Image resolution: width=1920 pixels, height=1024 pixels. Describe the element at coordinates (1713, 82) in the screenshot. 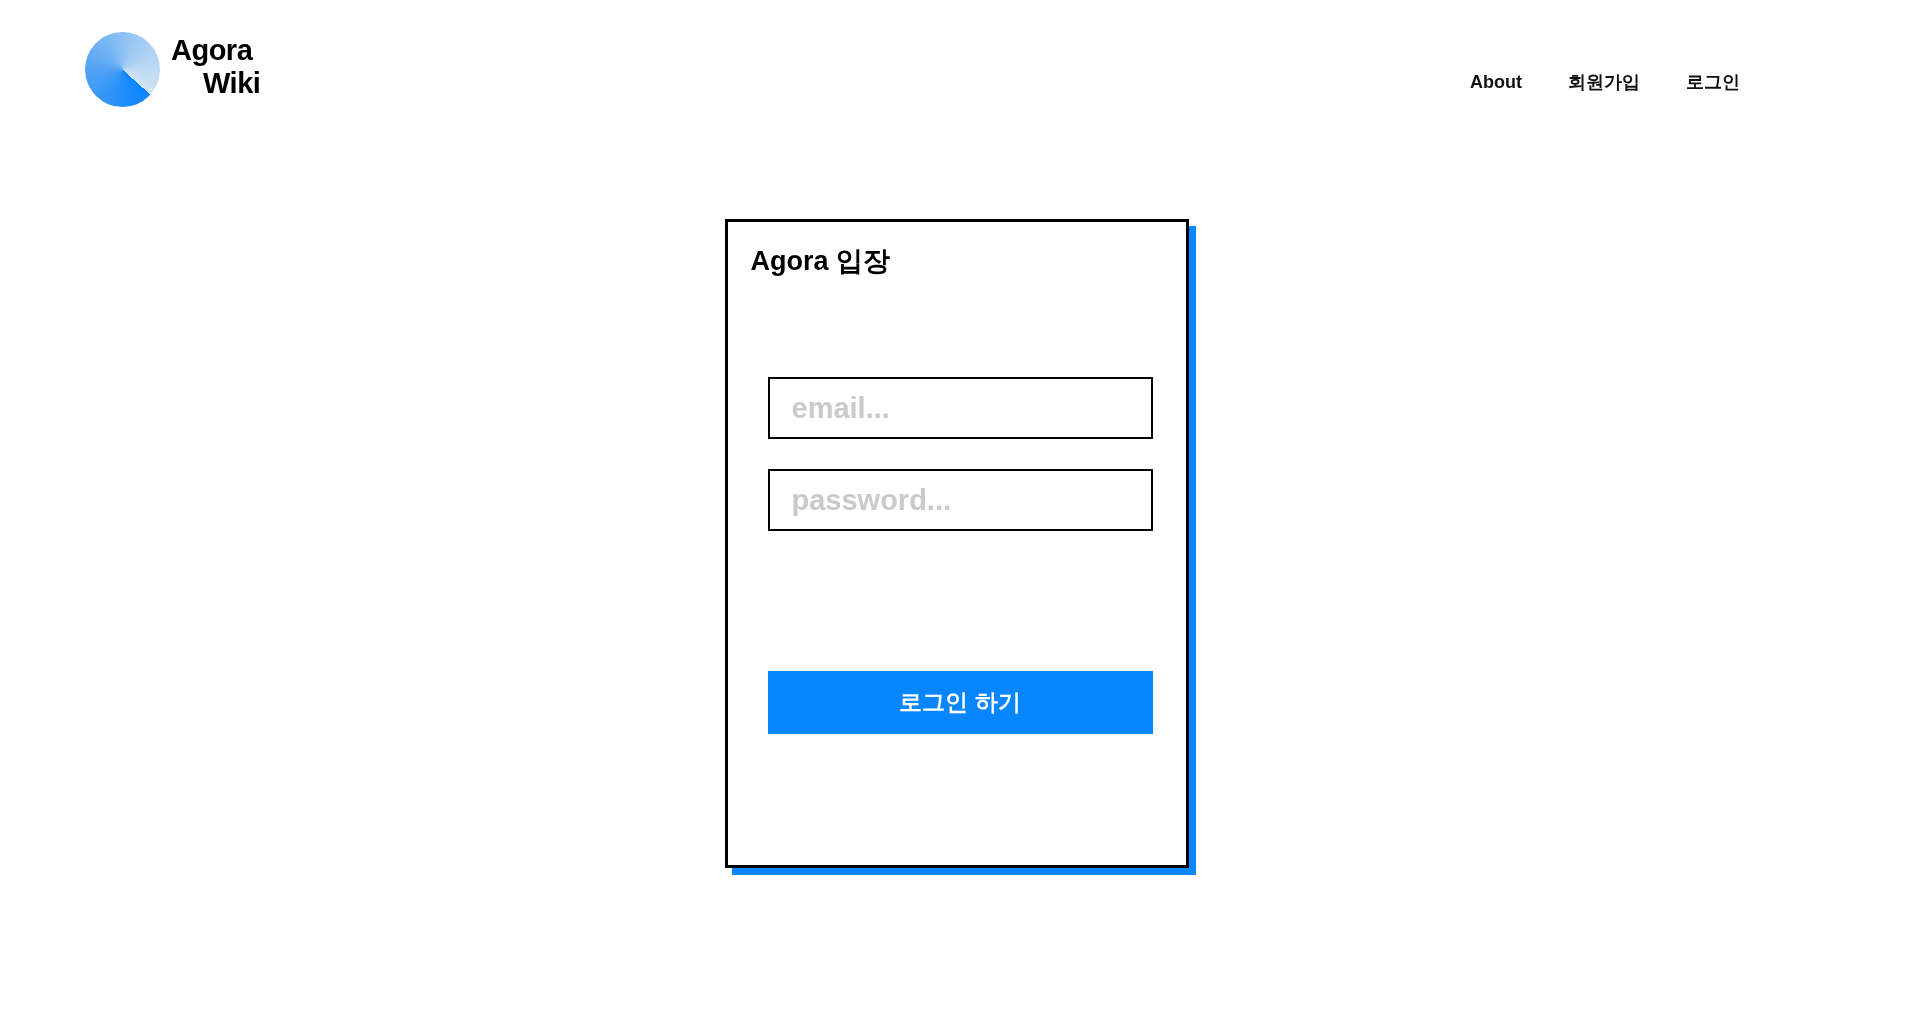

I see `nav-link: 로그인` at that location.